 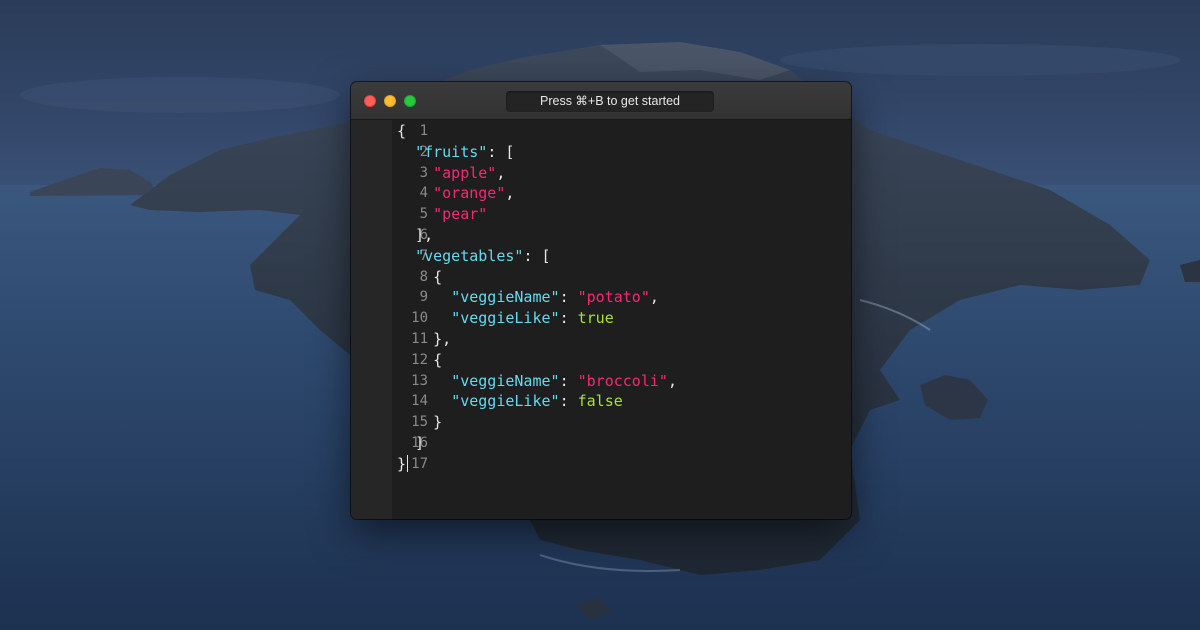 I want to click on code-line: "veggieLike": false, so click(x=537, y=401).